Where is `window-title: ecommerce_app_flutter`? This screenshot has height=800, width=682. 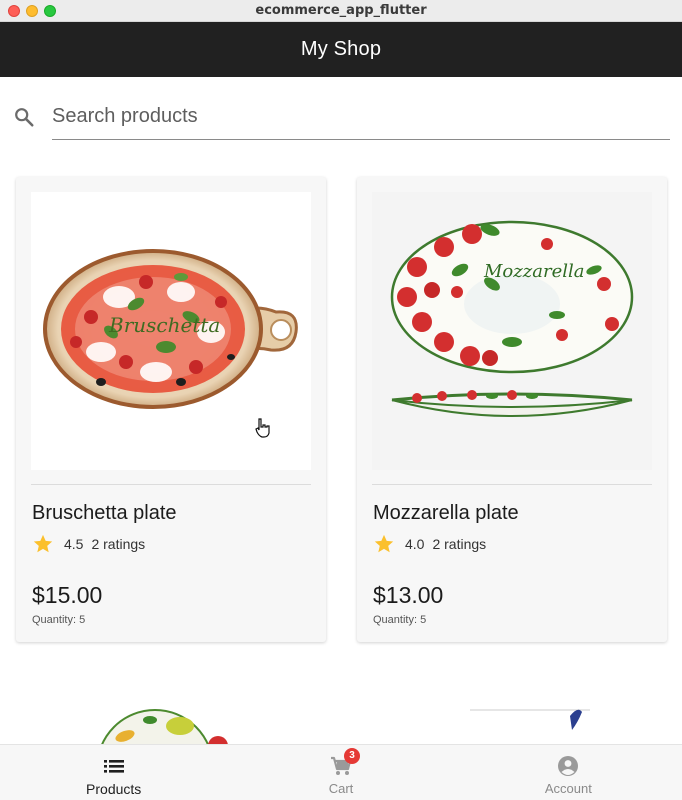 window-title: ecommerce_app_flutter is located at coordinates (341, 10).